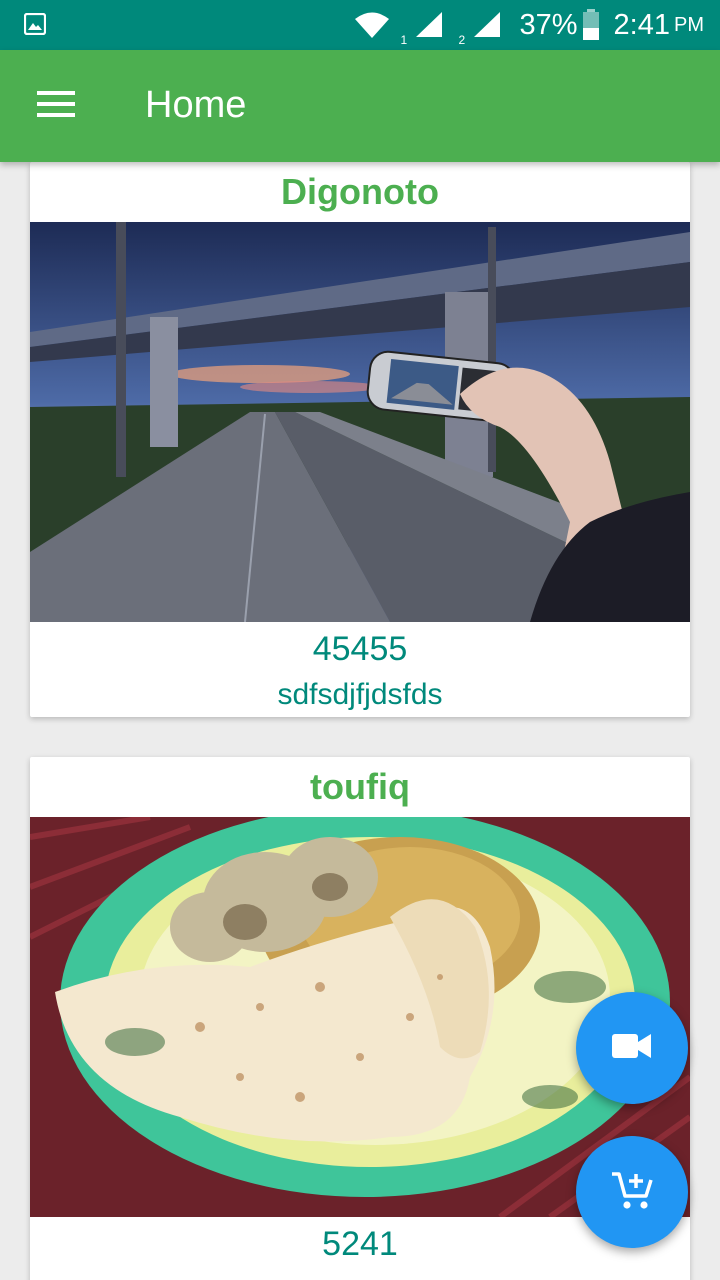 The width and height of the screenshot is (720, 1280). I want to click on signal-sim2-icon: 2, so click(482, 29).